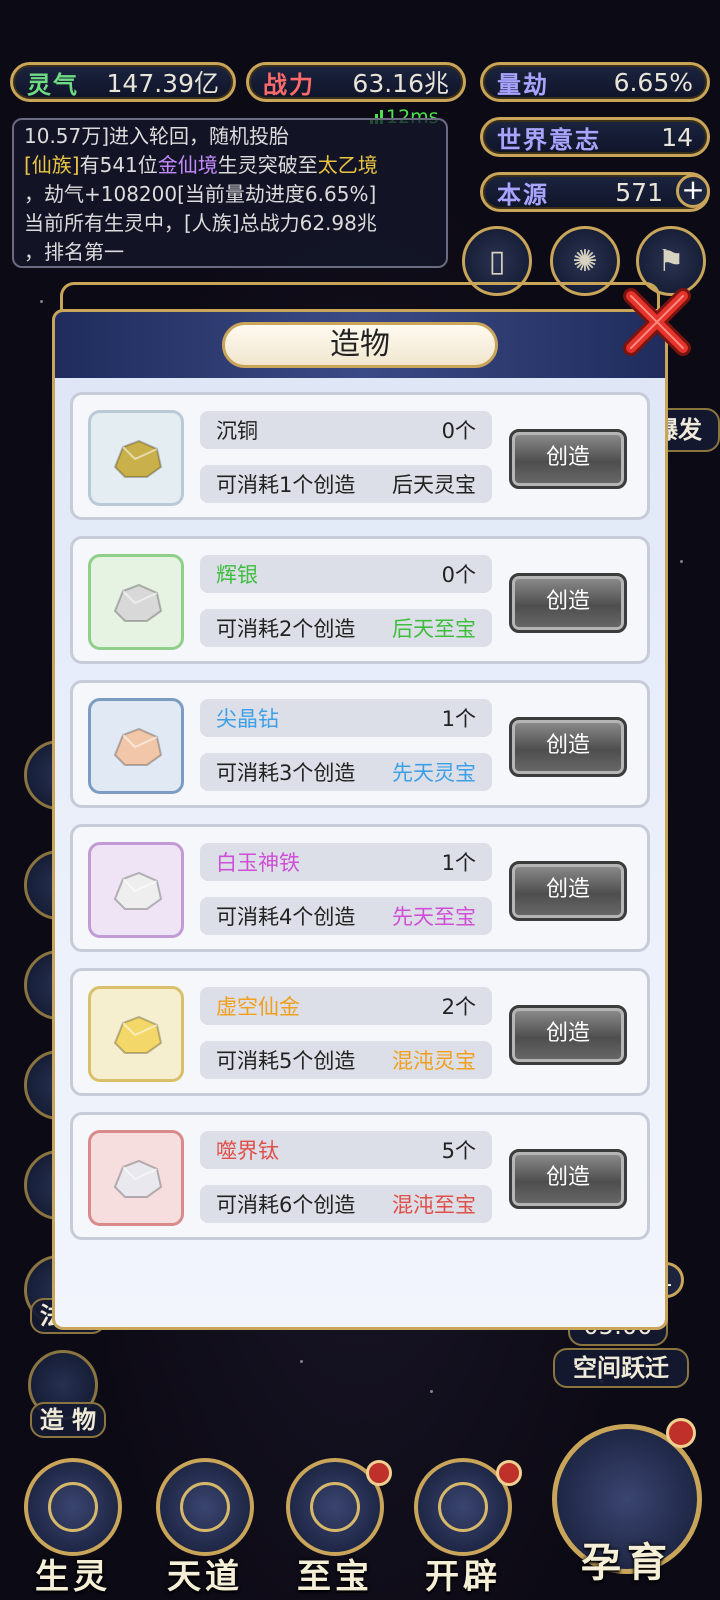 This screenshot has width=720, height=1600. Describe the element at coordinates (458, 1007) in the screenshot. I see `item-count: 2个` at that location.